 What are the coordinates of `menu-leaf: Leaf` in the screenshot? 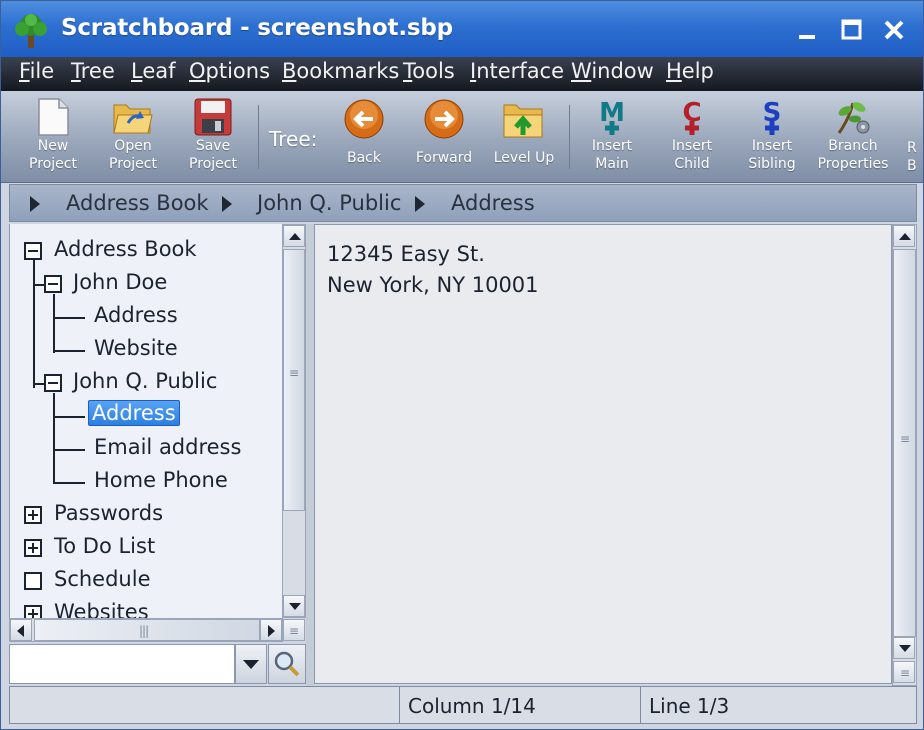 It's located at (153, 71).